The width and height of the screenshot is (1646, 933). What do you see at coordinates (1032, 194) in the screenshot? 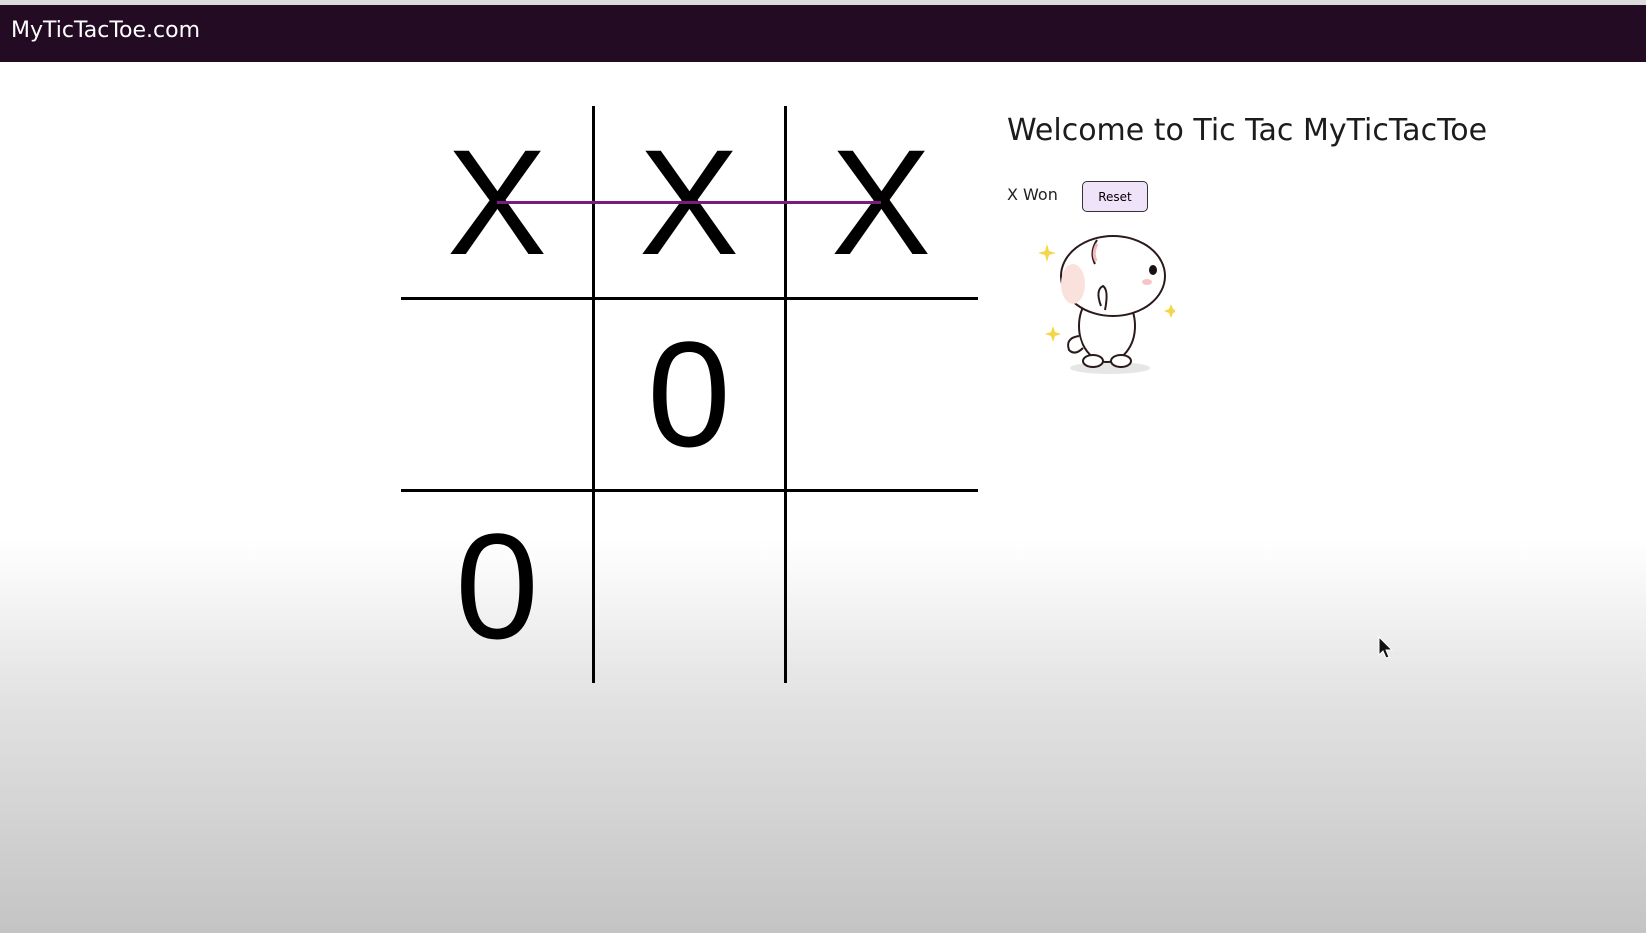
I see `game-status: X Won` at bounding box center [1032, 194].